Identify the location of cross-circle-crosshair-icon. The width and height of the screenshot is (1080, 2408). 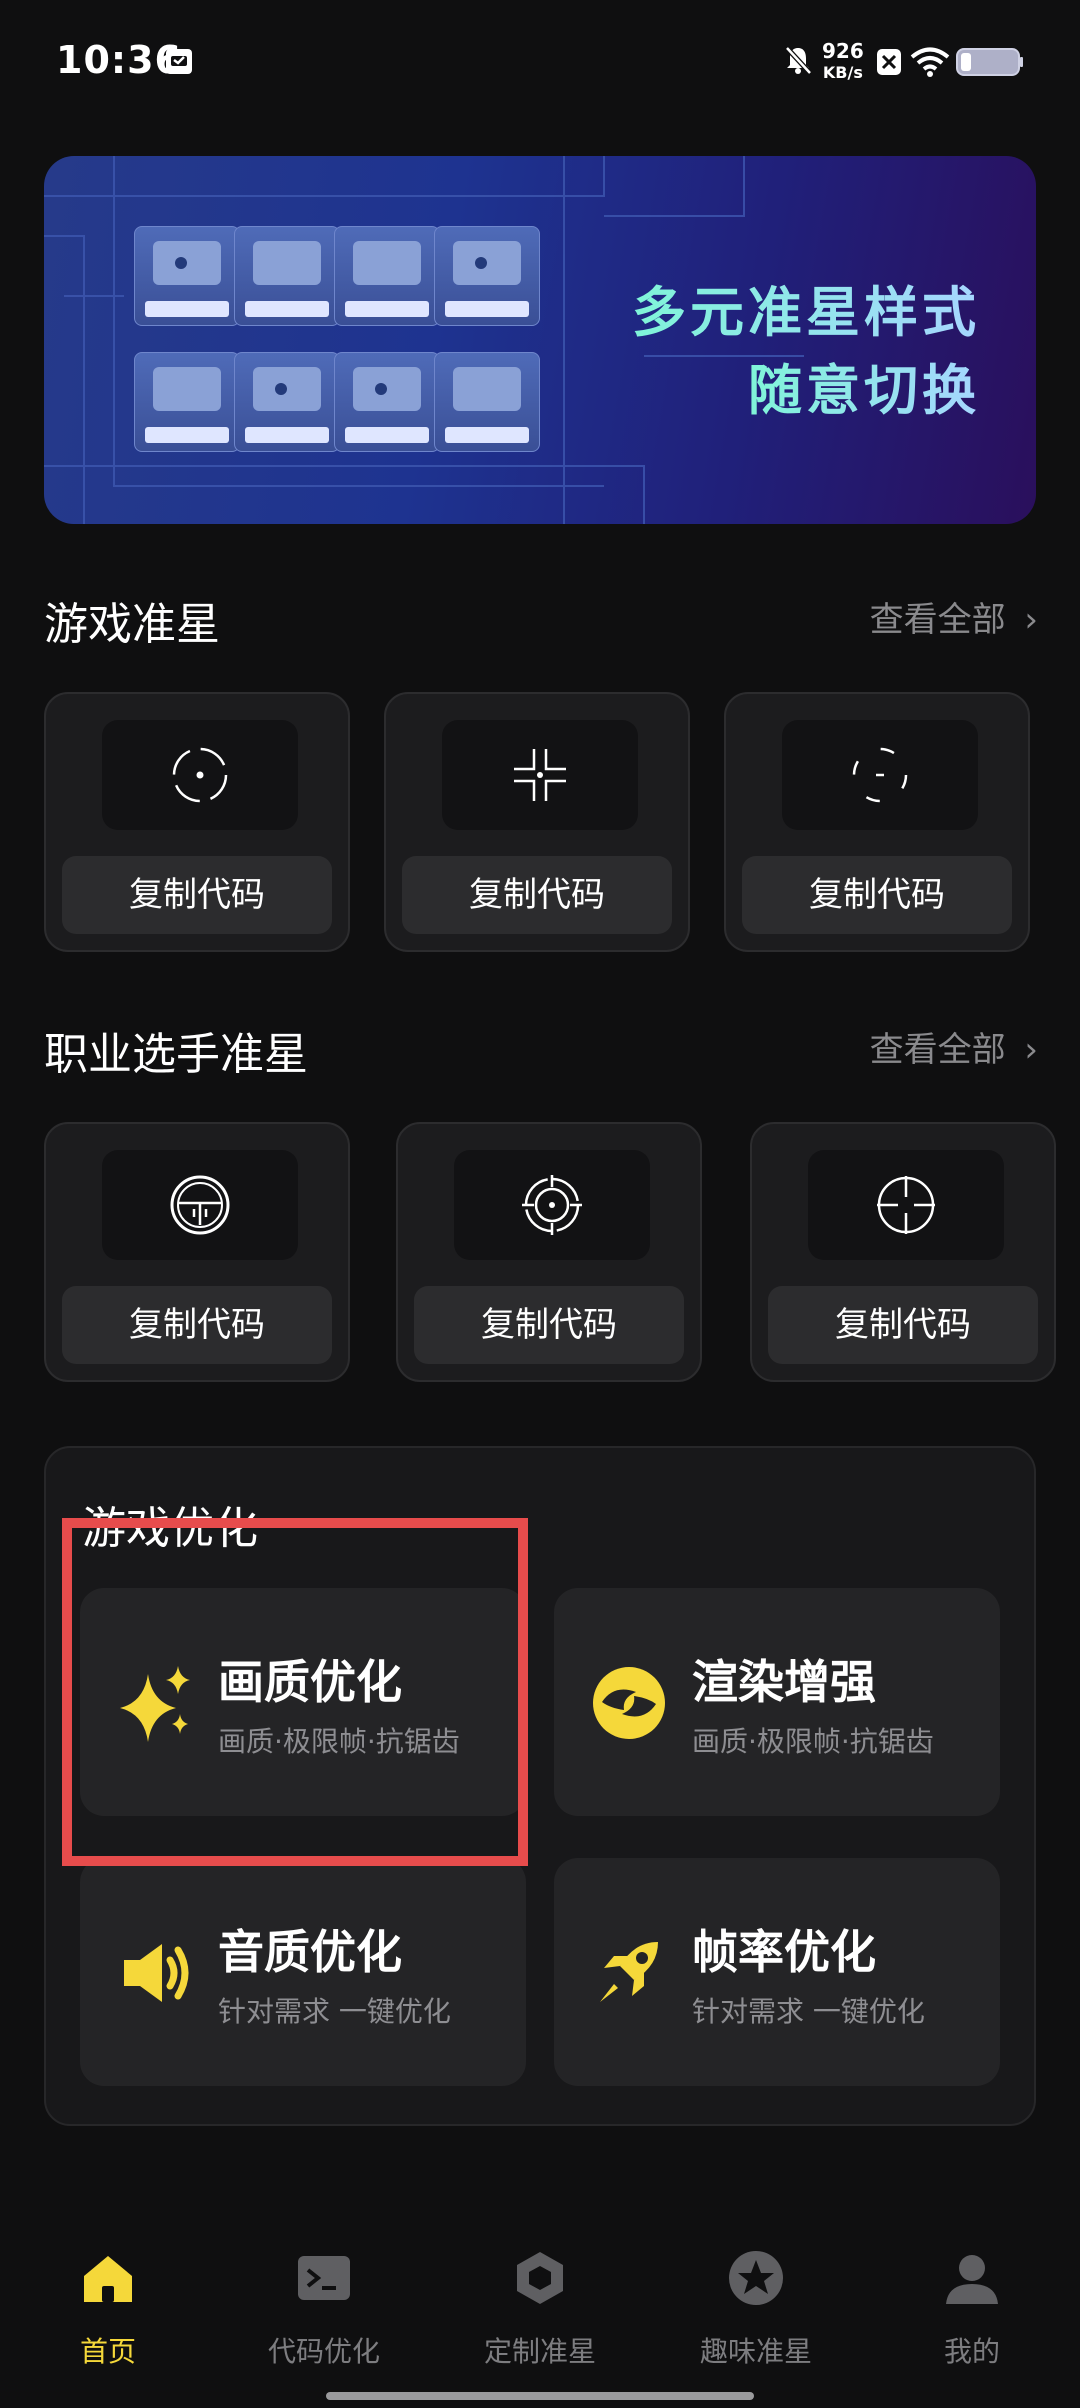
(906, 1205).